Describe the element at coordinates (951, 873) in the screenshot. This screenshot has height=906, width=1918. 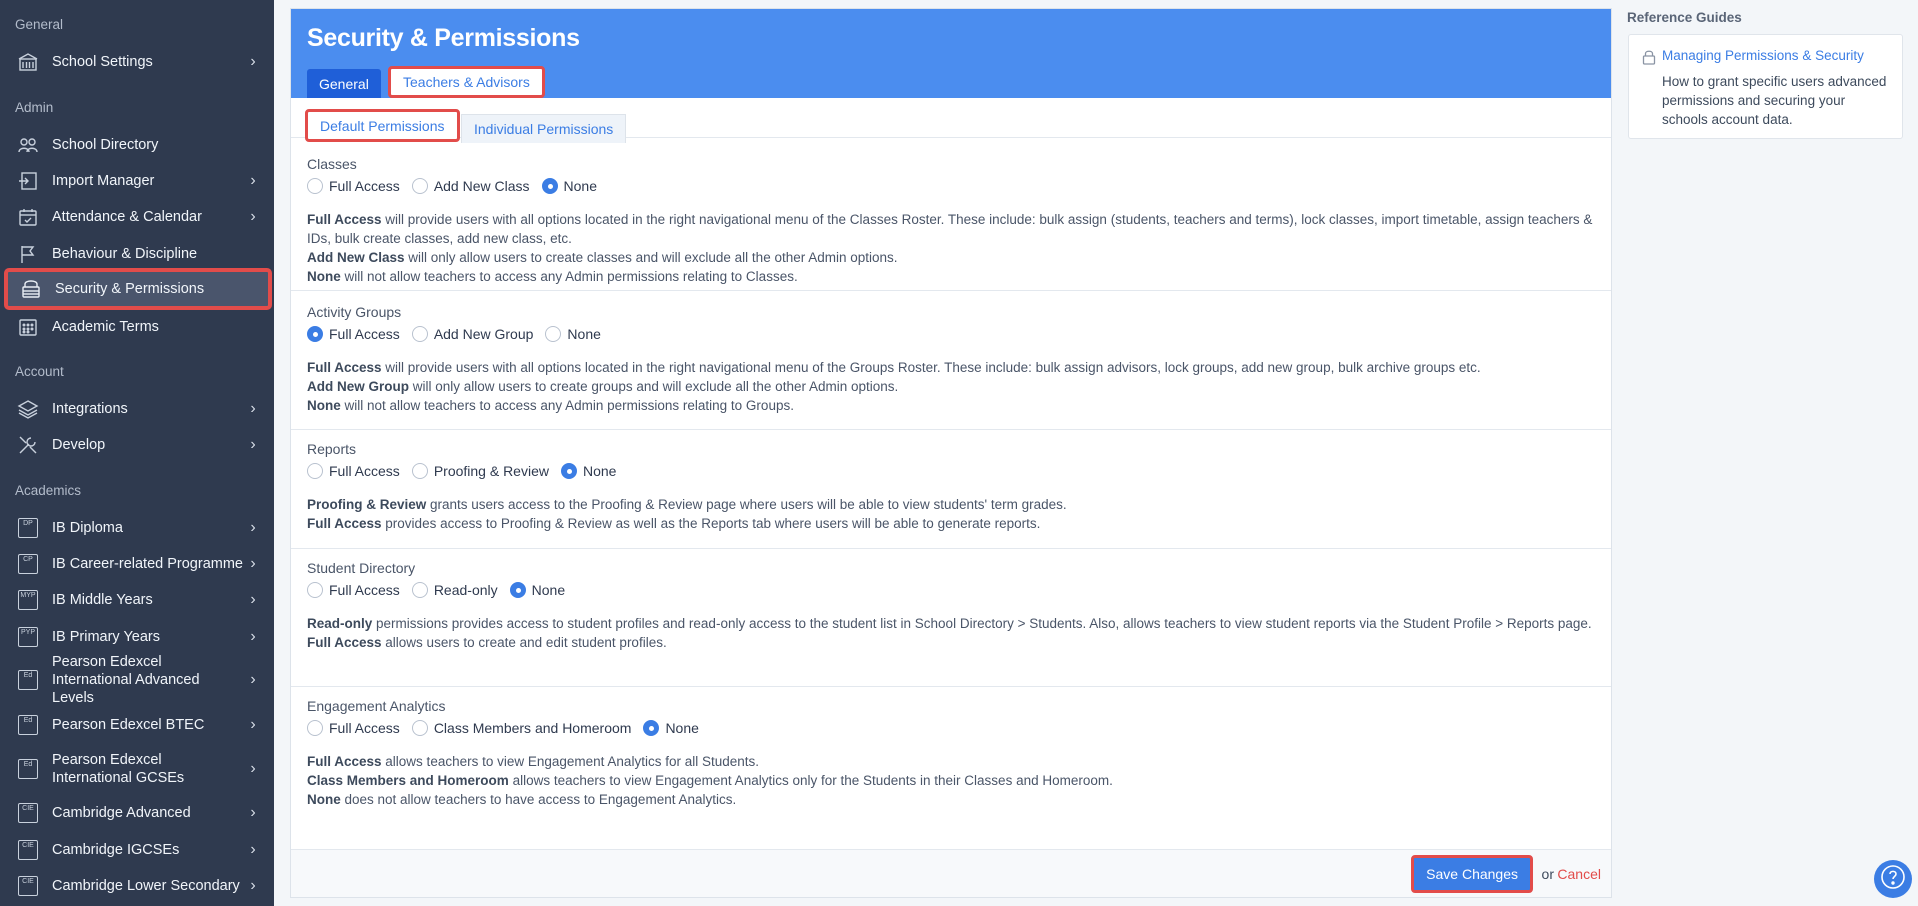
I see `form-footer: Save Changes or Cancel` at that location.